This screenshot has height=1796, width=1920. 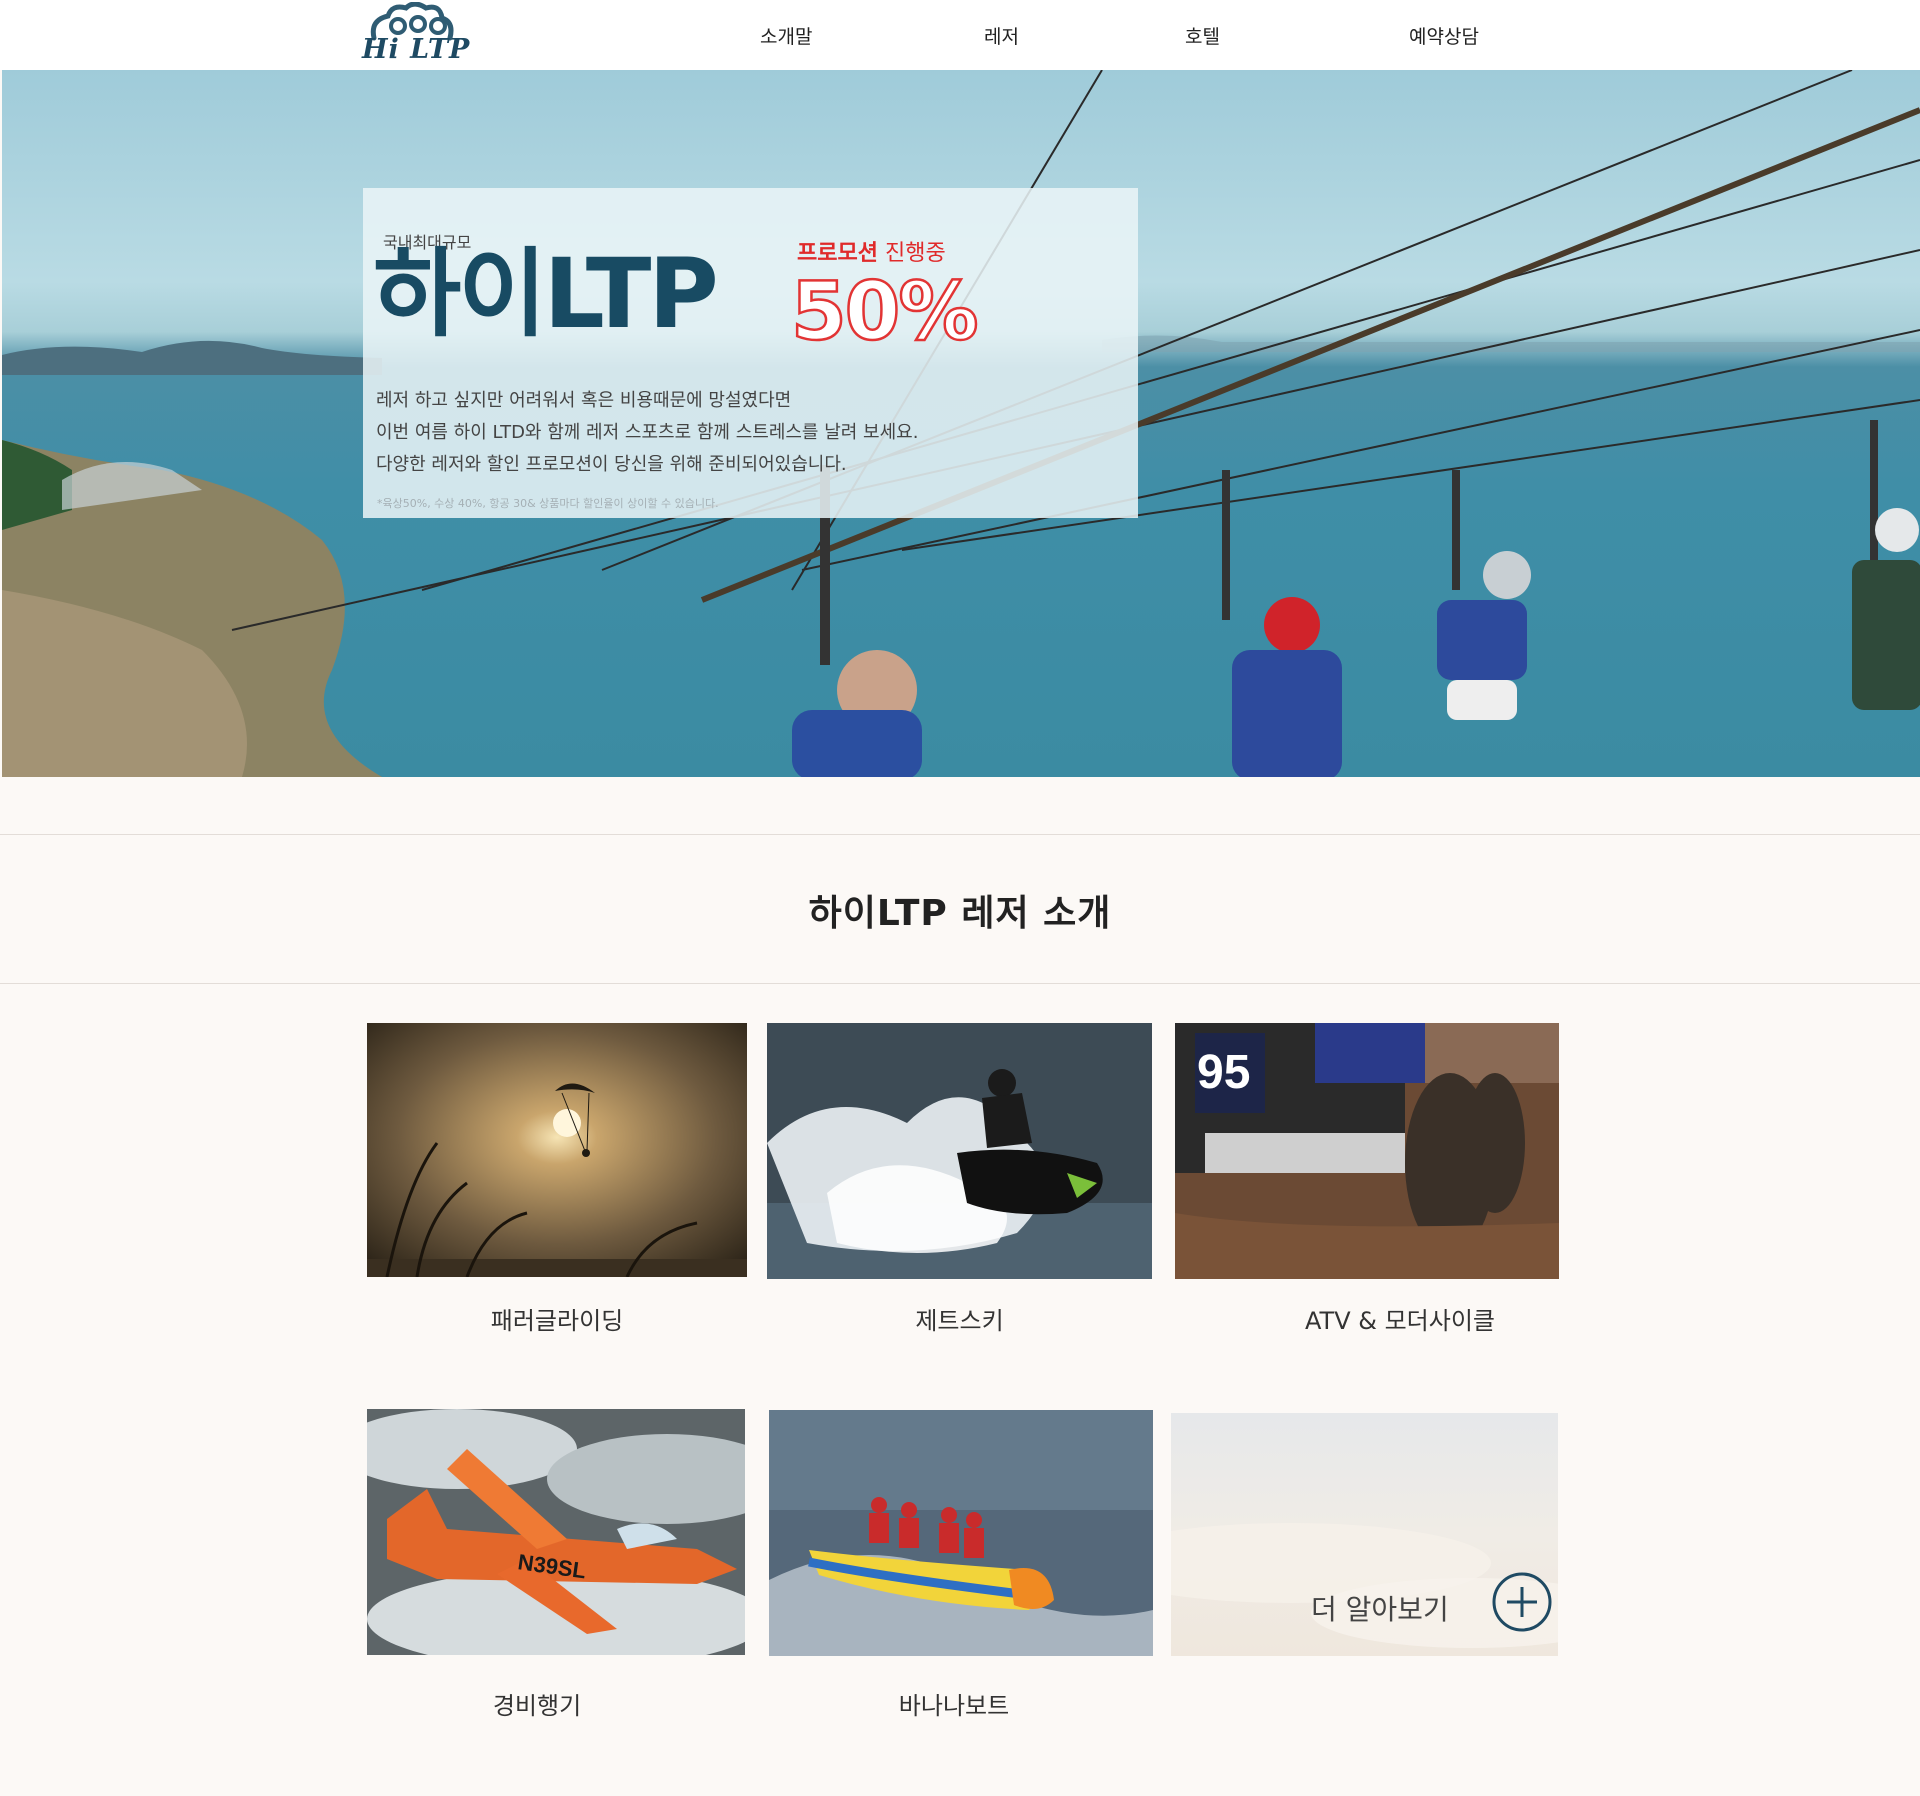 I want to click on section-title: 하이LTP 레저 소개, so click(x=960, y=913).